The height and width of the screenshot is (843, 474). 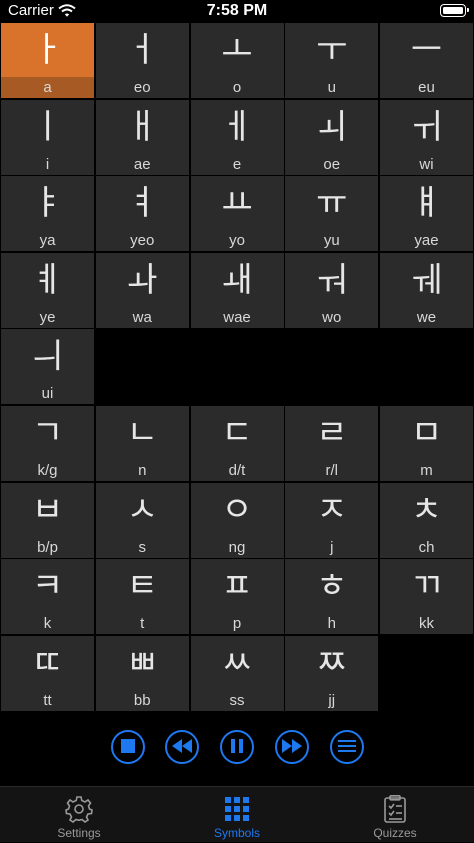 I want to click on romanization-label: p, so click(x=237, y=623).